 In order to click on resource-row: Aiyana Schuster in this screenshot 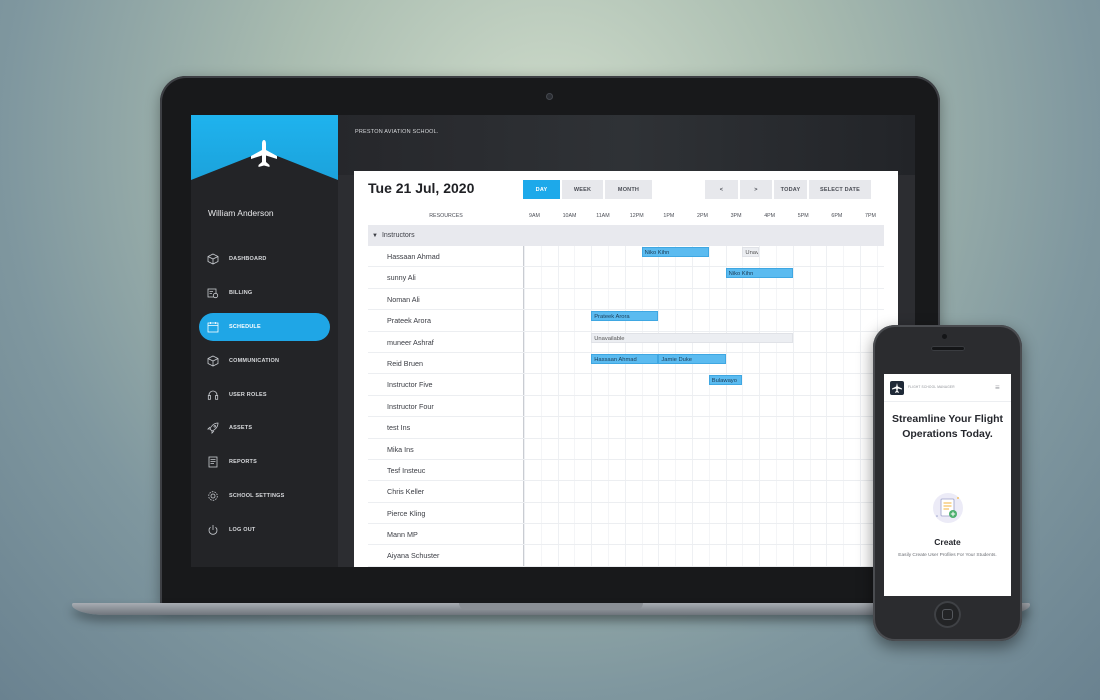, I will do `click(626, 556)`.